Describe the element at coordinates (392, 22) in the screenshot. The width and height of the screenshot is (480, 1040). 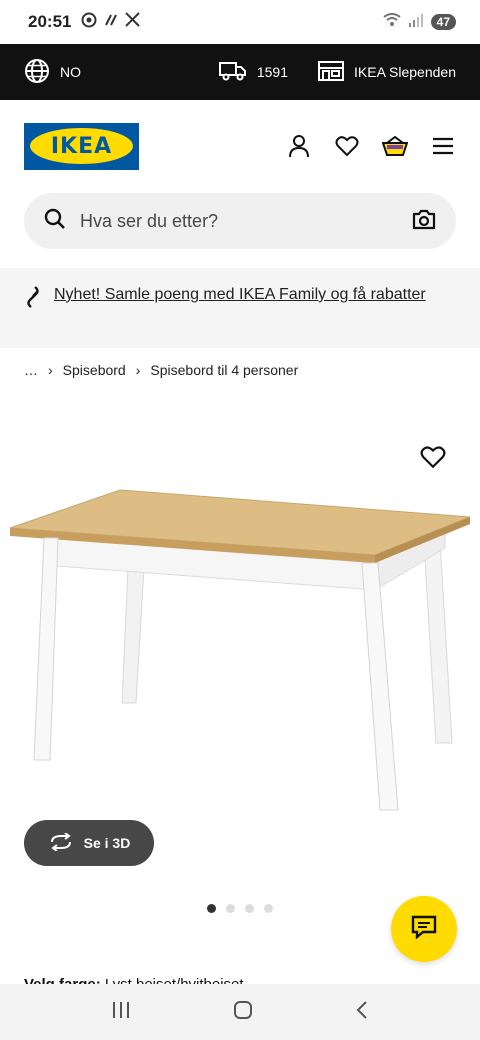
I see `wifi-icon` at that location.